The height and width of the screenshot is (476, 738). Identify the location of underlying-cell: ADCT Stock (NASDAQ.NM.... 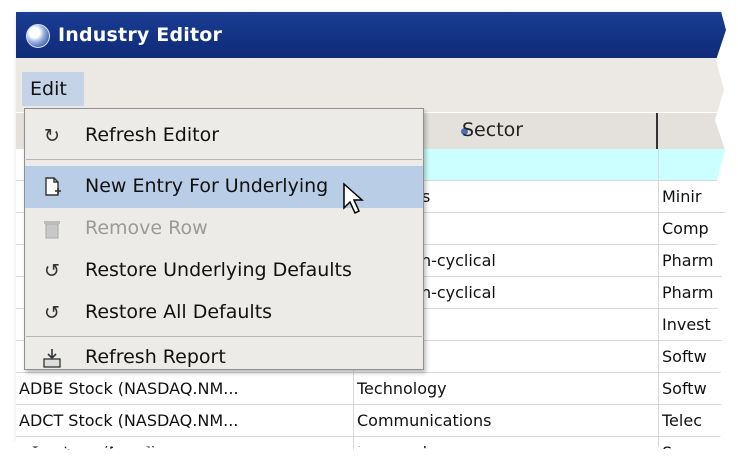
(185, 421).